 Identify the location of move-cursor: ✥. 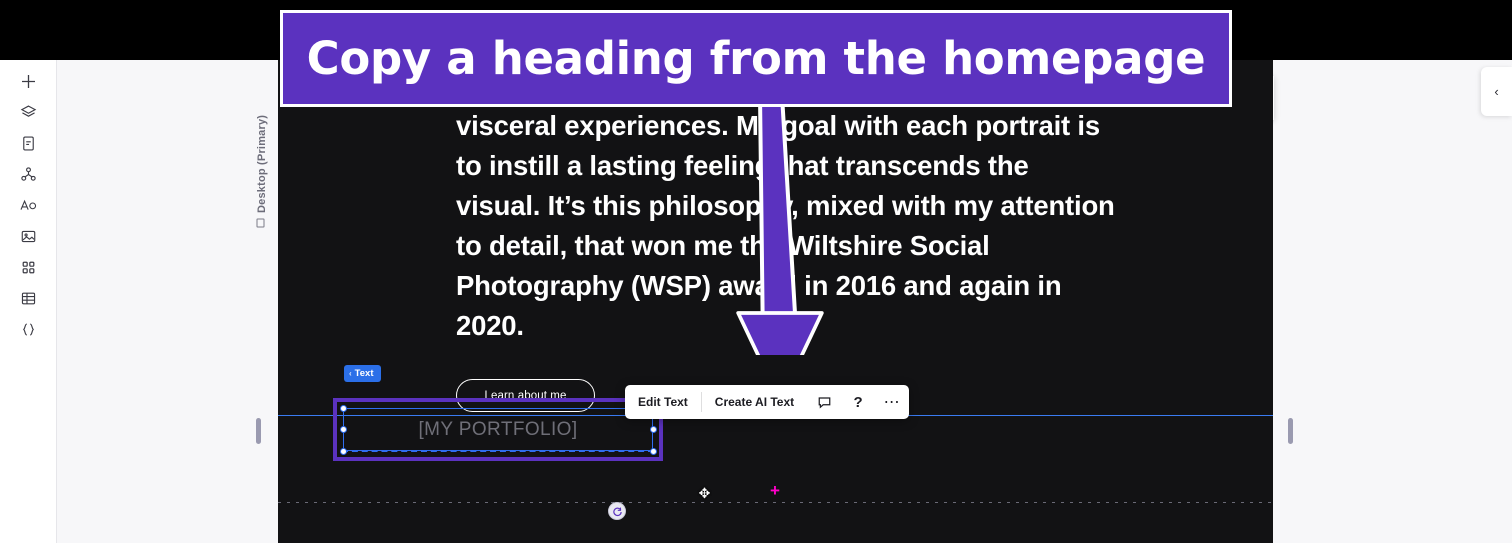
(704, 493).